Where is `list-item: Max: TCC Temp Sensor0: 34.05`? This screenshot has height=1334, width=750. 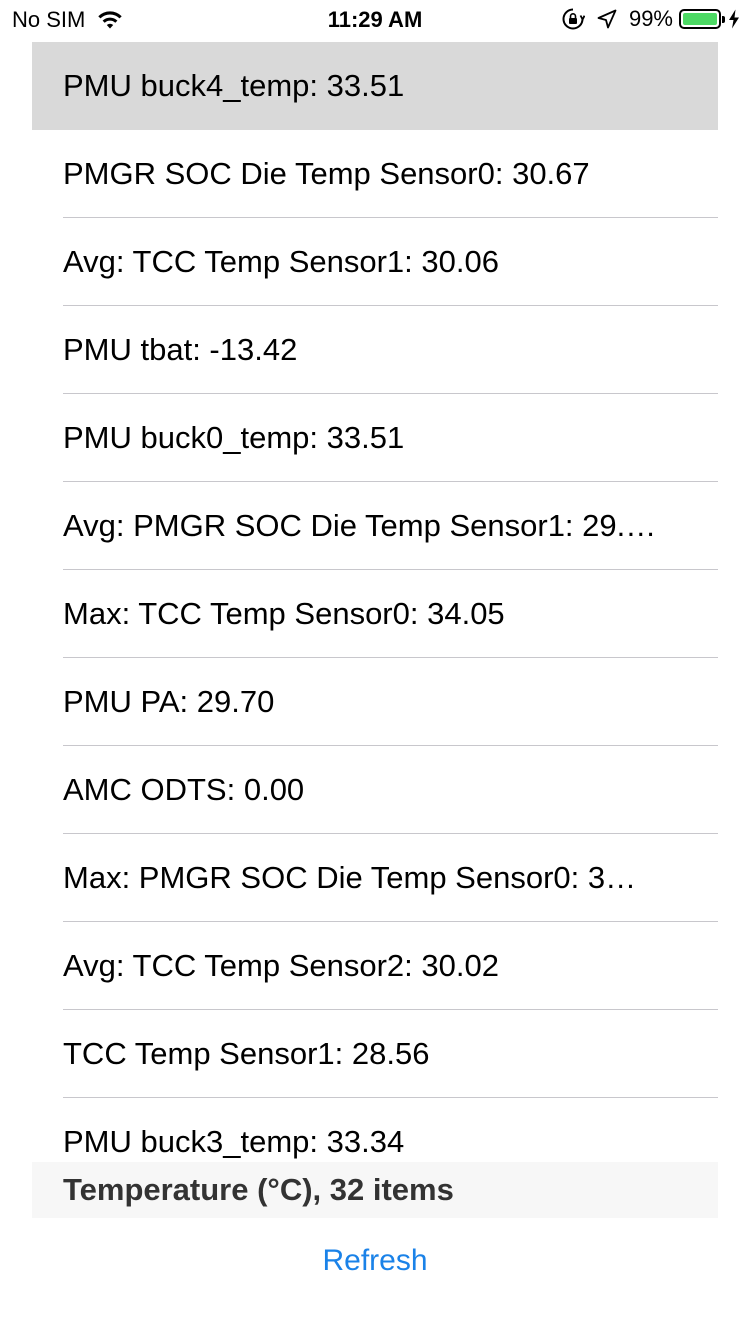
list-item: Max: TCC Temp Sensor0: 34.05 is located at coordinates (375, 614).